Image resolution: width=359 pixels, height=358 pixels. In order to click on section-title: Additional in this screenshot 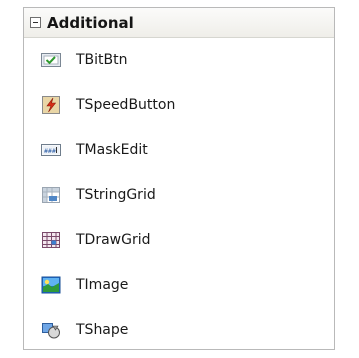, I will do `click(90, 22)`.